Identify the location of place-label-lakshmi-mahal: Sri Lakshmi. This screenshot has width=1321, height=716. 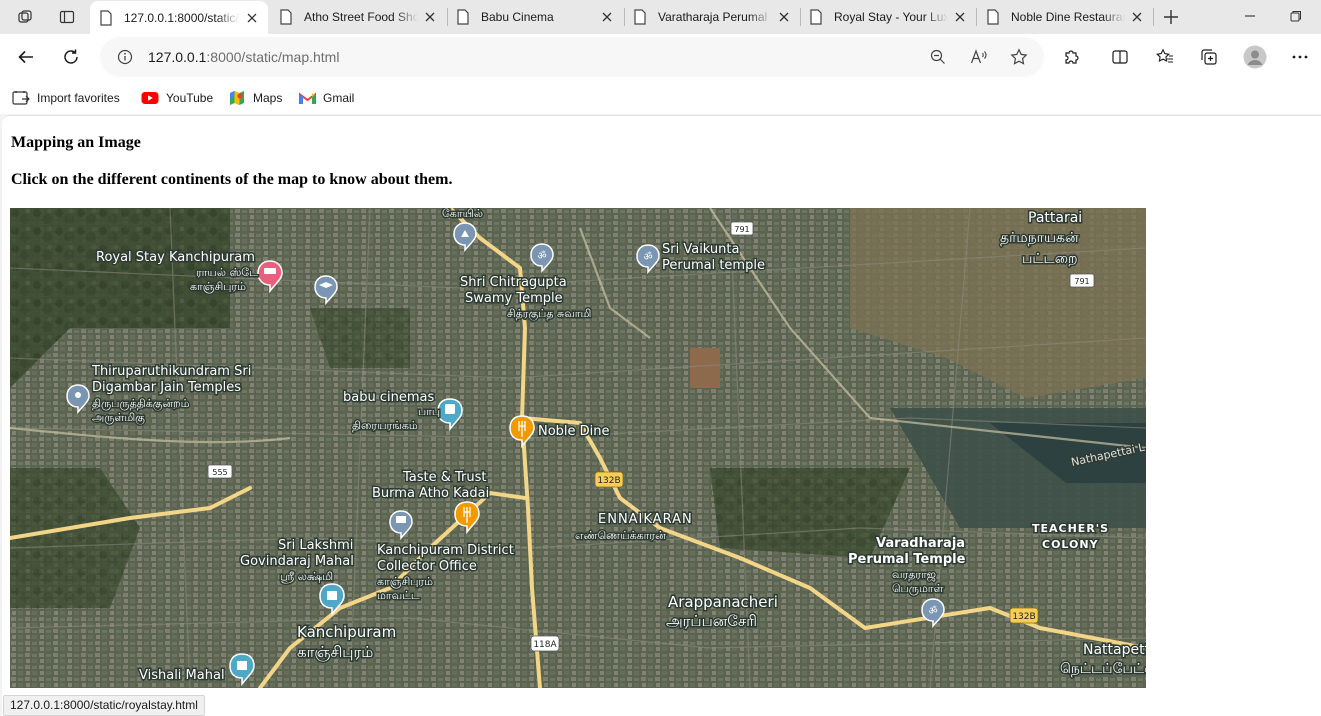
(315, 545).